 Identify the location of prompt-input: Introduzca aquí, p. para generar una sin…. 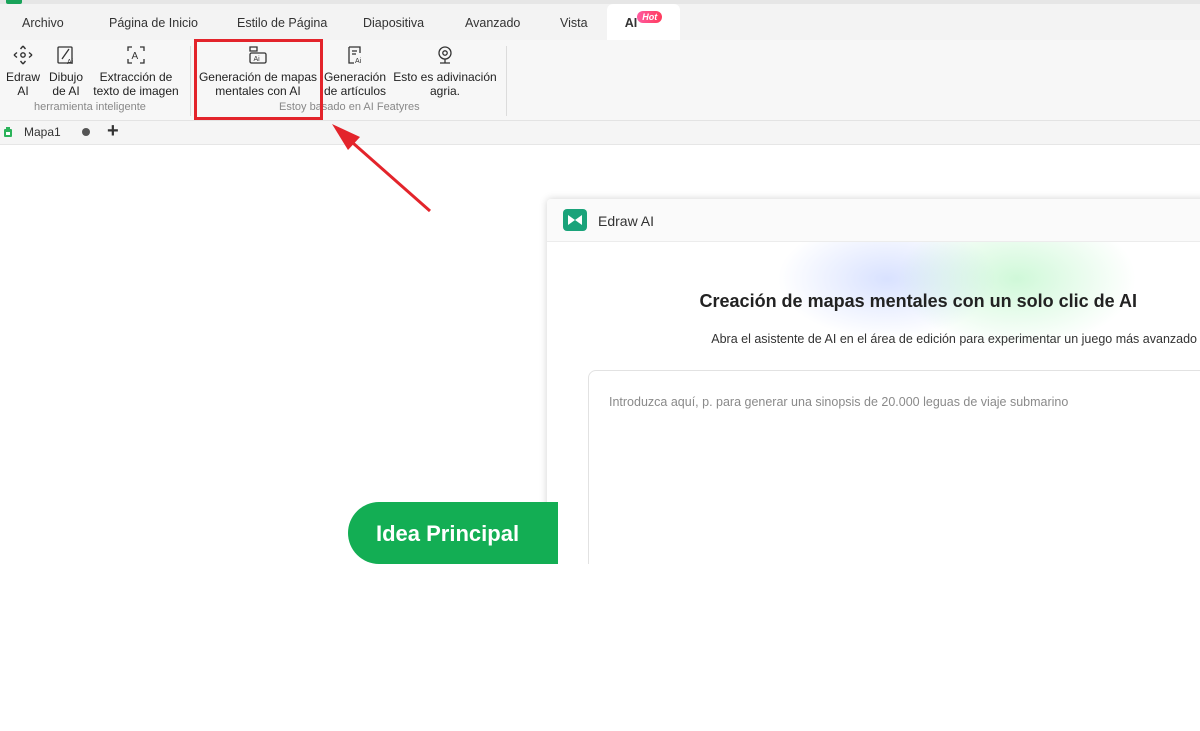
(894, 467).